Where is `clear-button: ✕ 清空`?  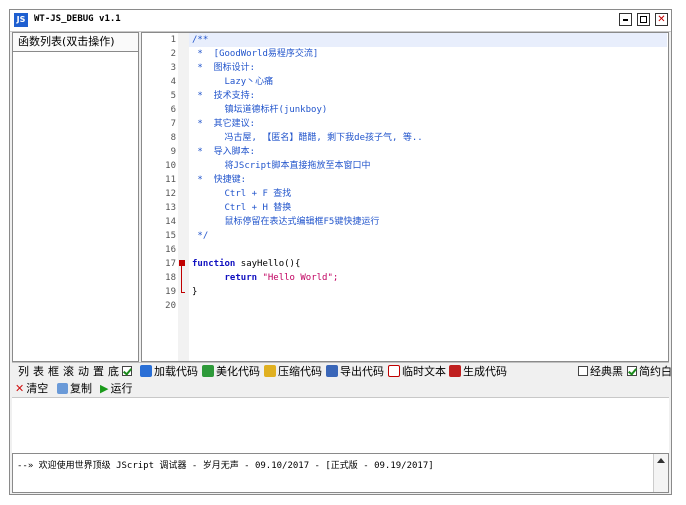
clear-button: ✕ 清空 is located at coordinates (31, 389).